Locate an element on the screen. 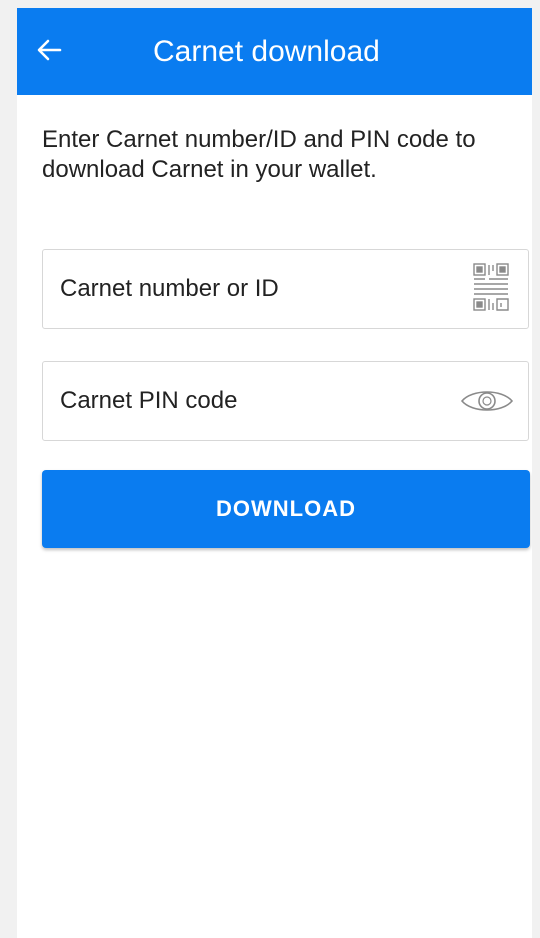  carnet-number-input is located at coordinates (250, 289).